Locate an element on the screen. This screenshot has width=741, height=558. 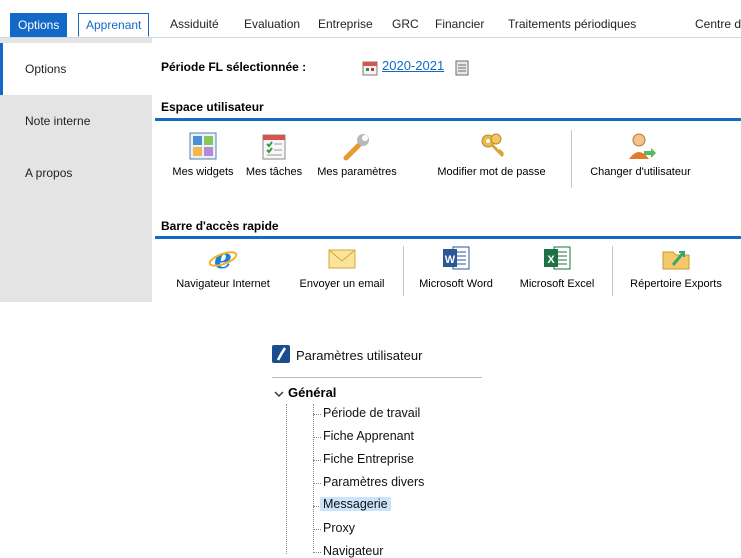
espace-utilisateur-rule is located at coordinates (448, 119).